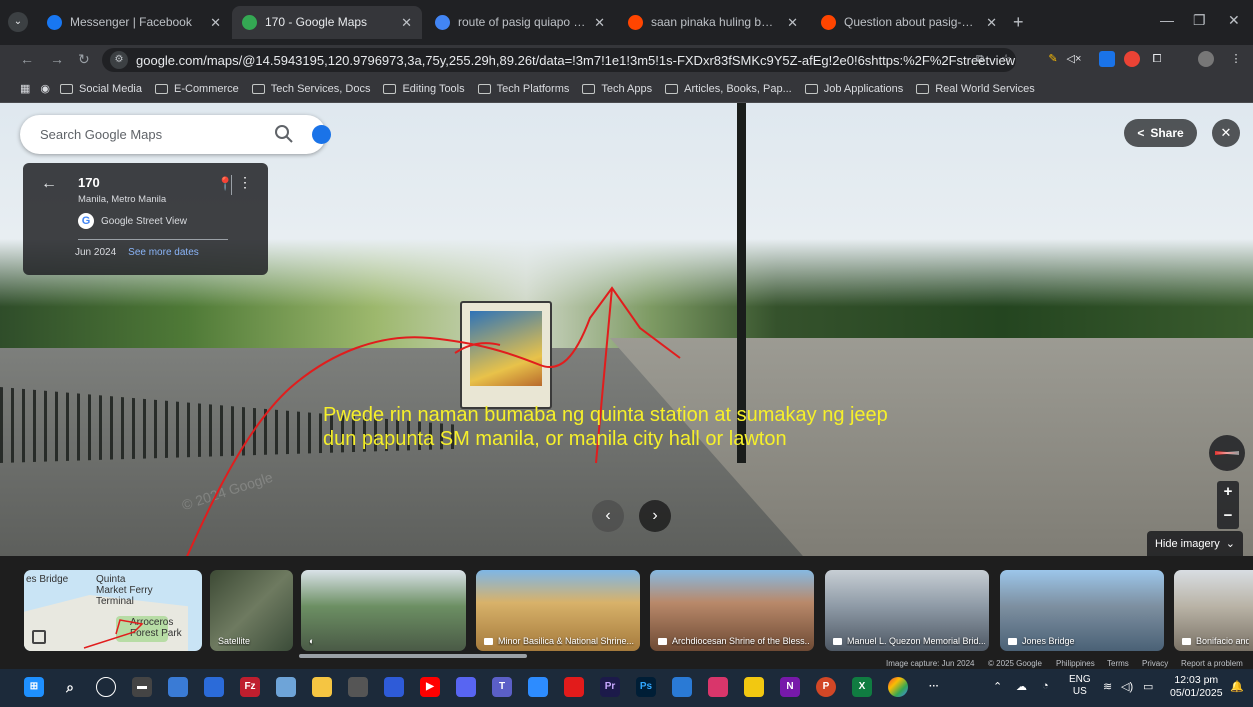 Image resolution: width=1253 pixels, height=707 pixels. What do you see at coordinates (898, 687) in the screenshot?
I see `chrome-app-icon` at bounding box center [898, 687].